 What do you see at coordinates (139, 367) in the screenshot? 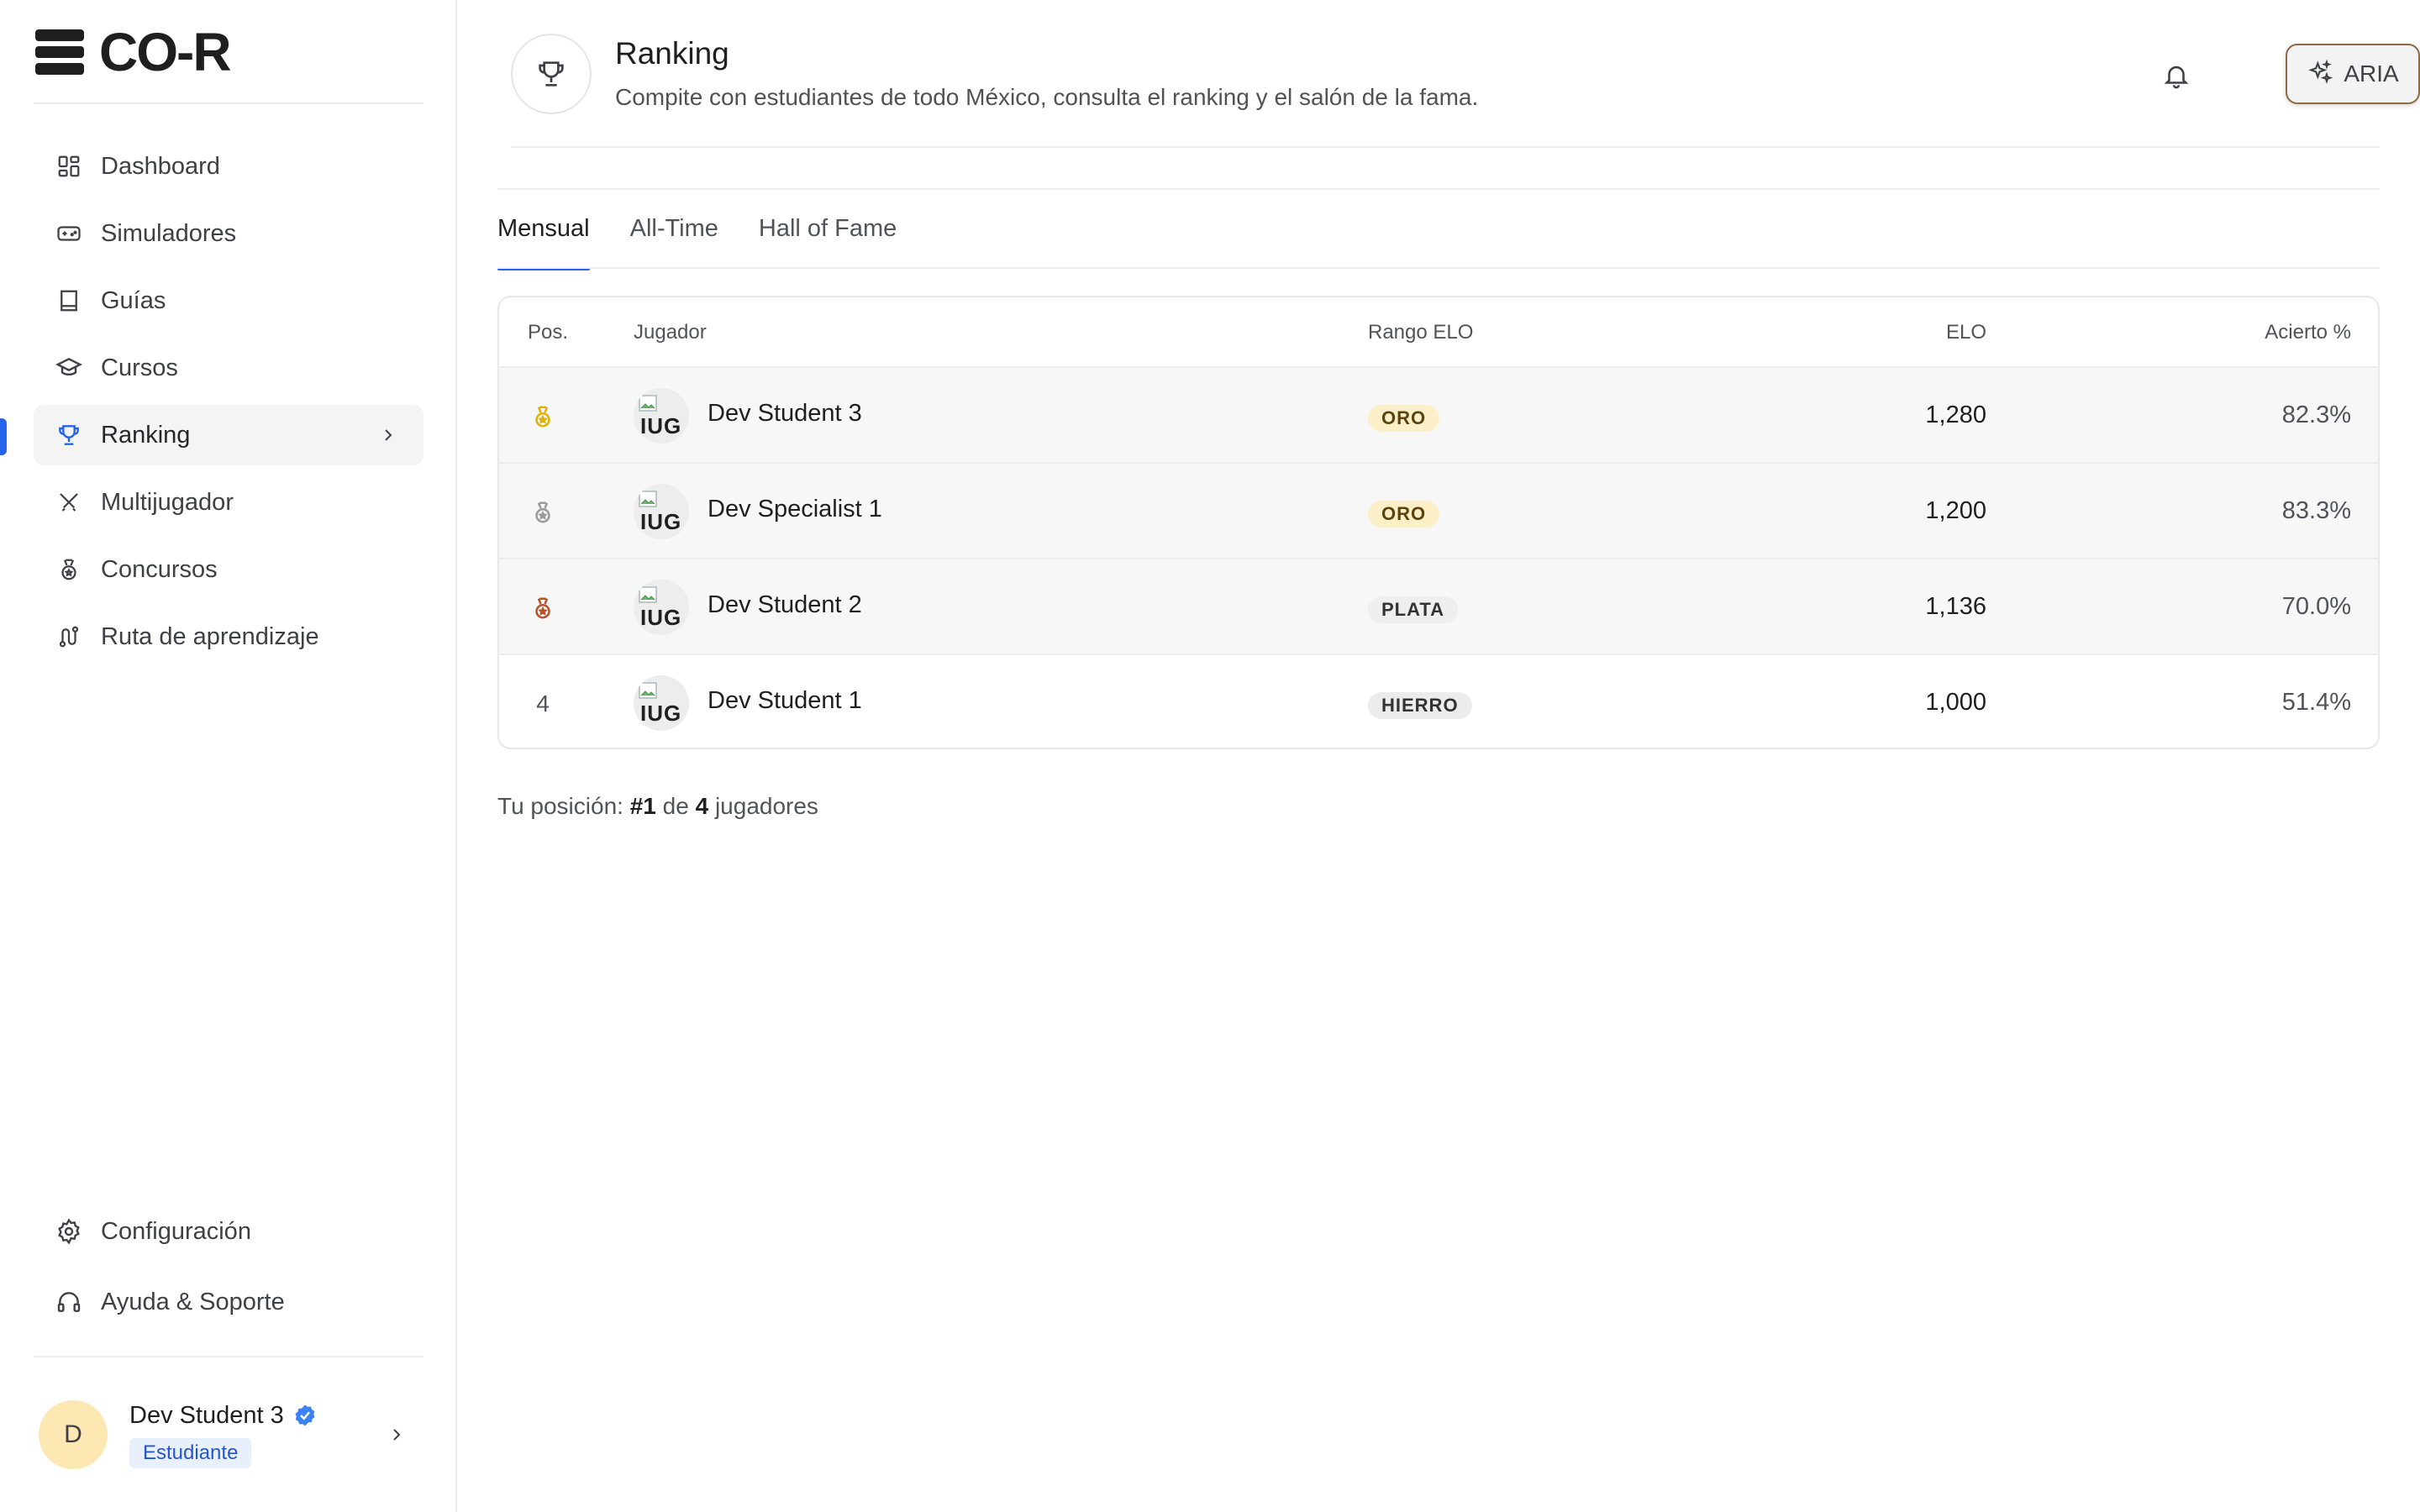
I see `sidebar-item-label: Cursos` at bounding box center [139, 367].